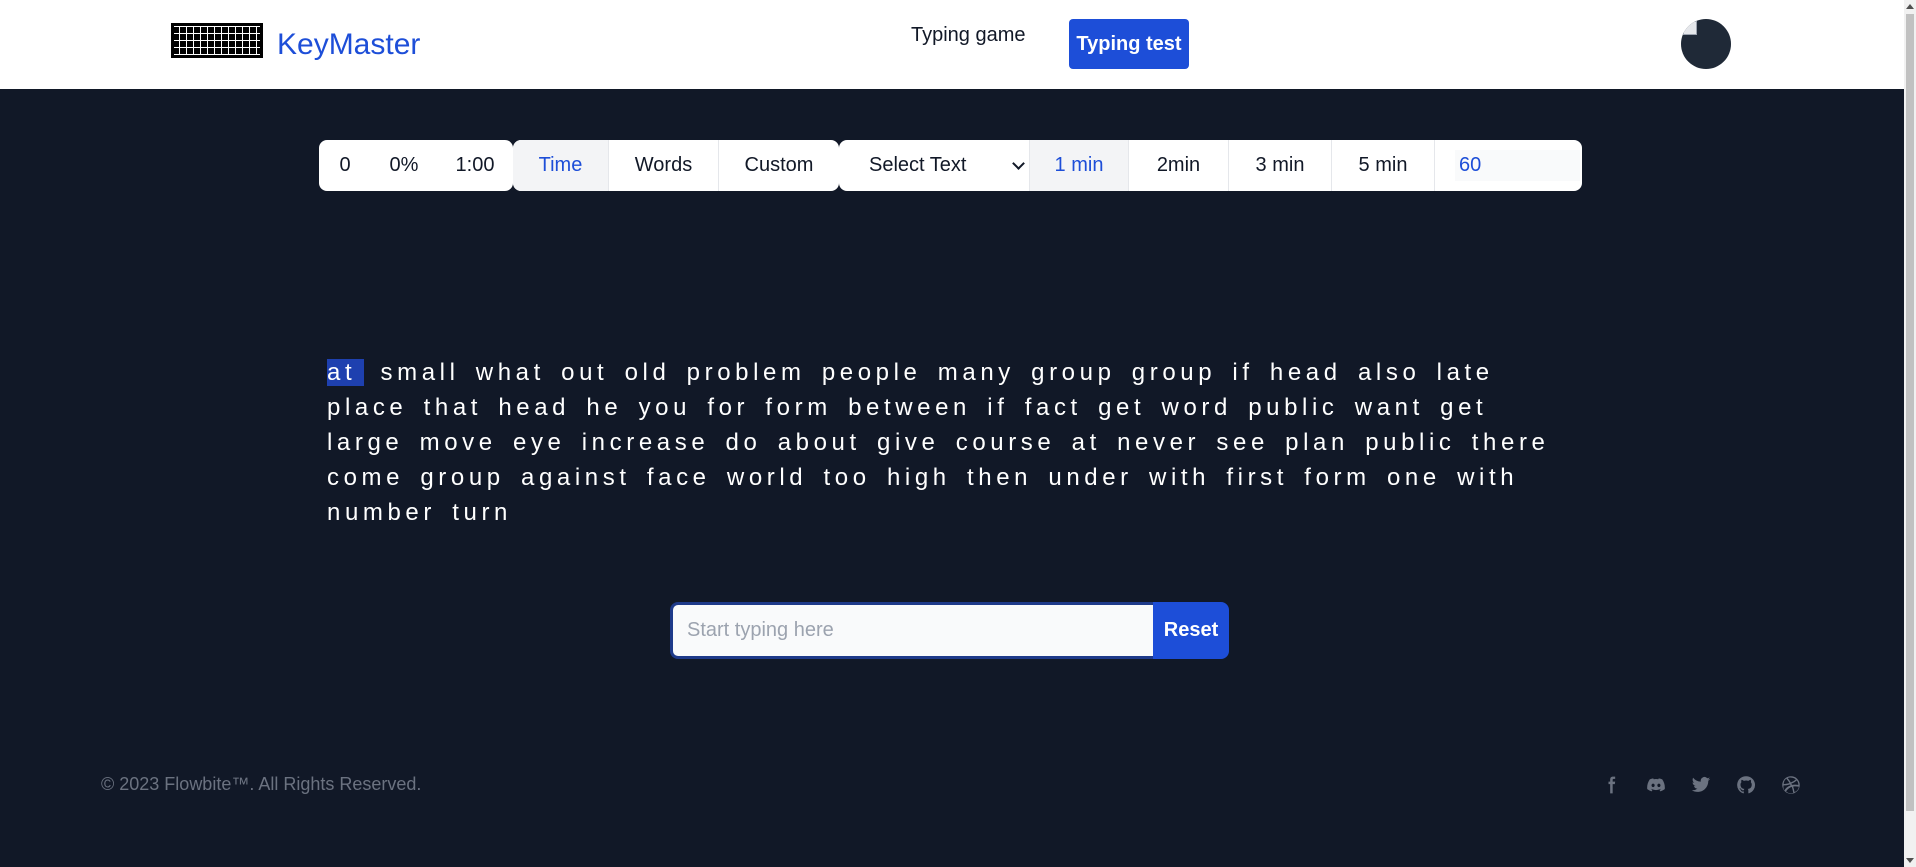  What do you see at coordinates (1656, 785) in the screenshot?
I see `discord-icon` at bounding box center [1656, 785].